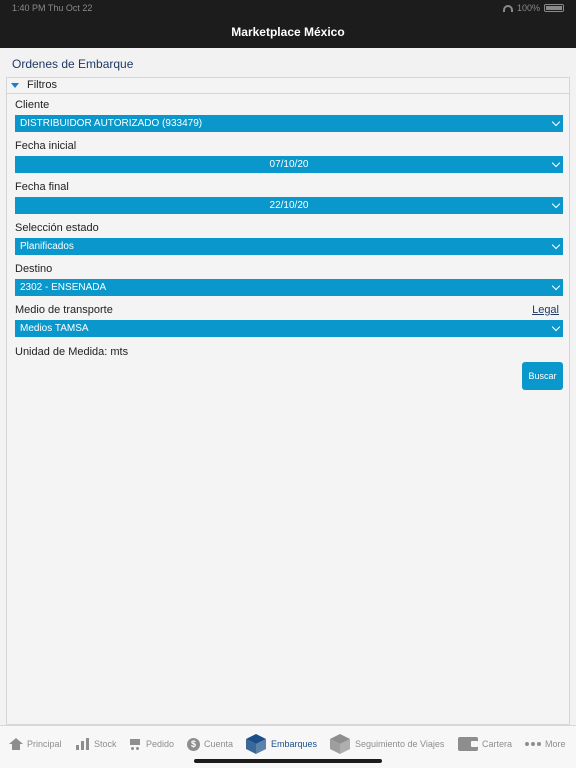  I want to click on tab-label: Pedido, so click(160, 744).